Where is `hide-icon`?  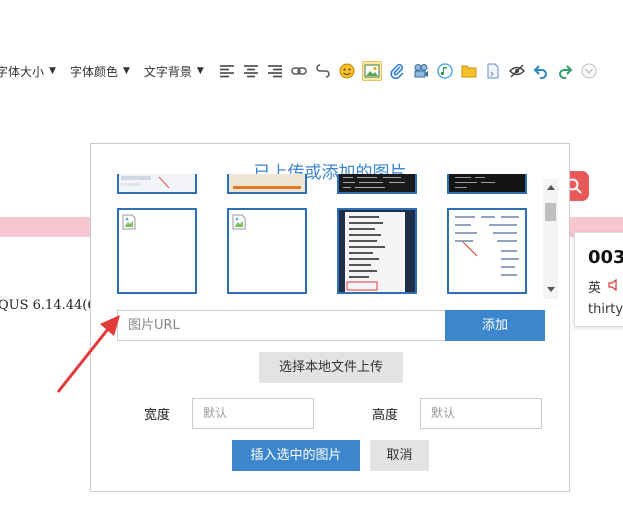 hide-icon is located at coordinates (517, 71).